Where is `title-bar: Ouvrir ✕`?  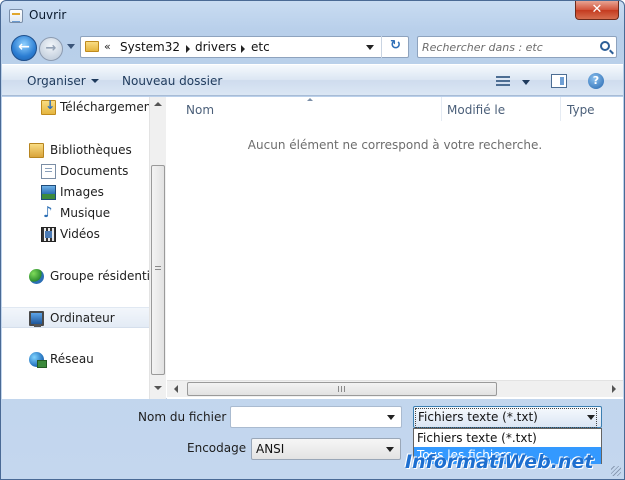 title-bar: Ouvrir ✕ is located at coordinates (312, 16).